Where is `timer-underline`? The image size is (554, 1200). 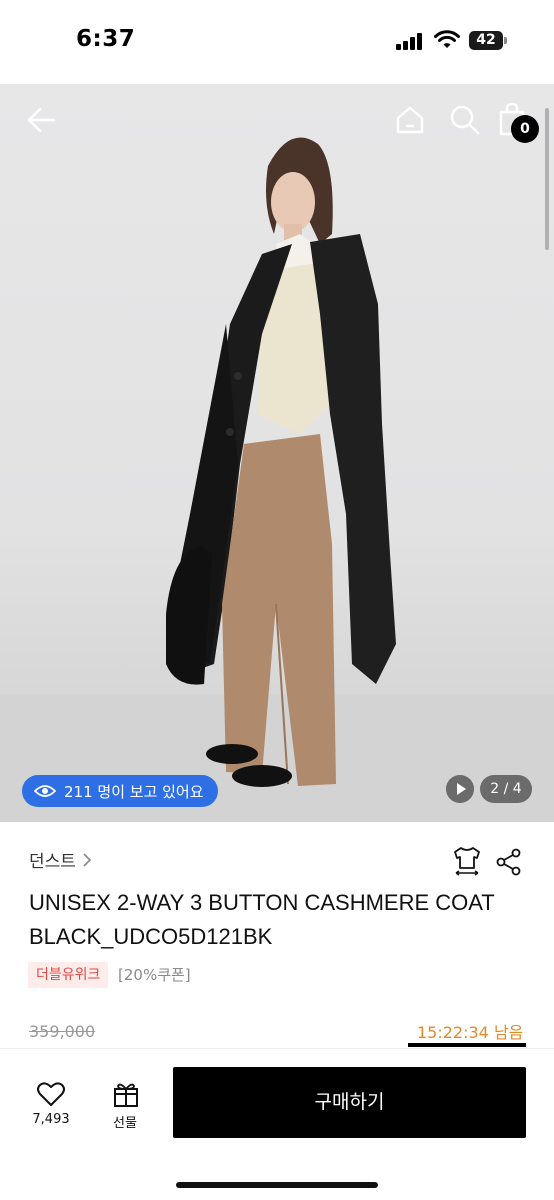 timer-underline is located at coordinates (467, 1045).